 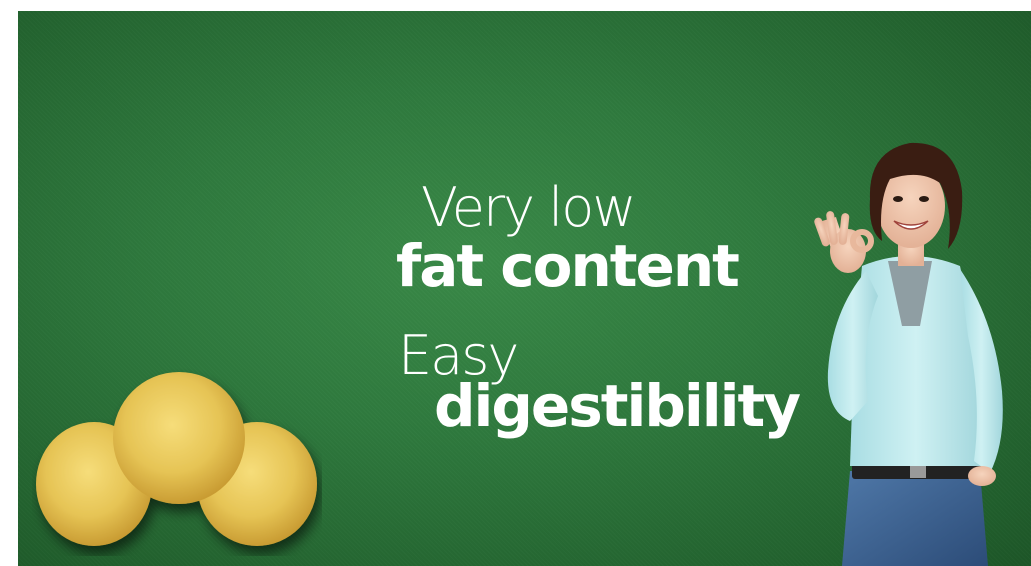 I want to click on cookie-top, so click(x=179, y=438).